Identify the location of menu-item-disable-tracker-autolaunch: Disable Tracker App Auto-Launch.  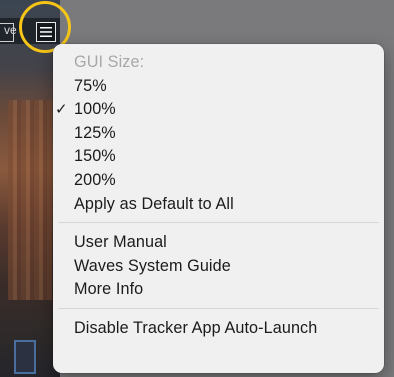
(218, 329).